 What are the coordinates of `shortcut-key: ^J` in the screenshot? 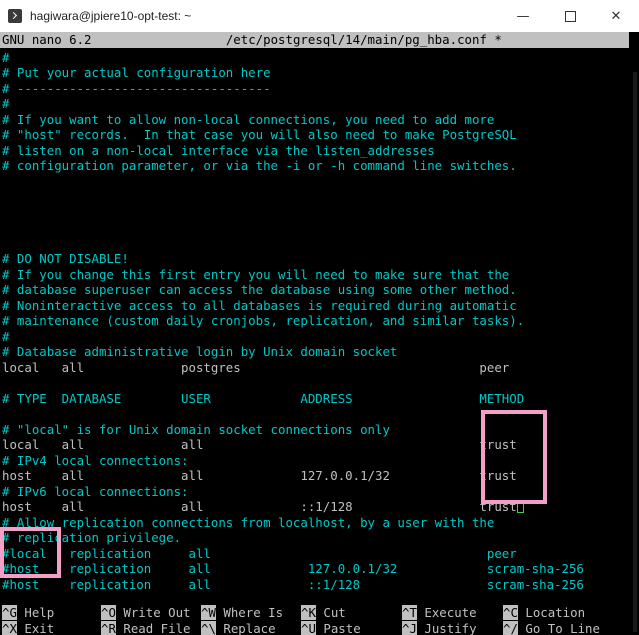 It's located at (409, 627).